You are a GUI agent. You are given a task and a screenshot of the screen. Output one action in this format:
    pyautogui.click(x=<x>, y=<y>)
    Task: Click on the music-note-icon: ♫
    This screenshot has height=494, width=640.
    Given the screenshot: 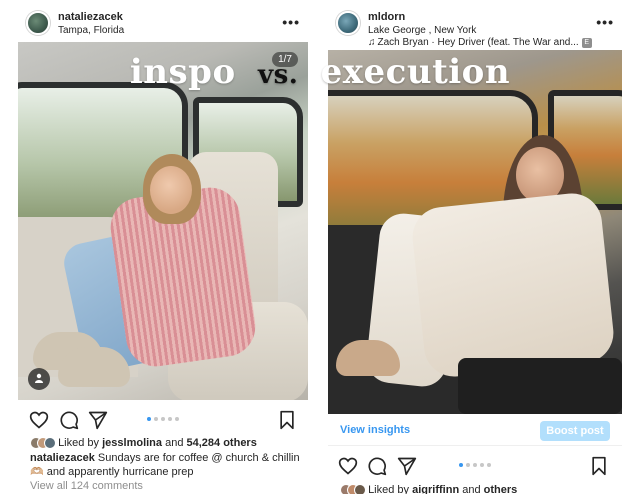 What is the action you would take?
    pyautogui.click(x=372, y=42)
    